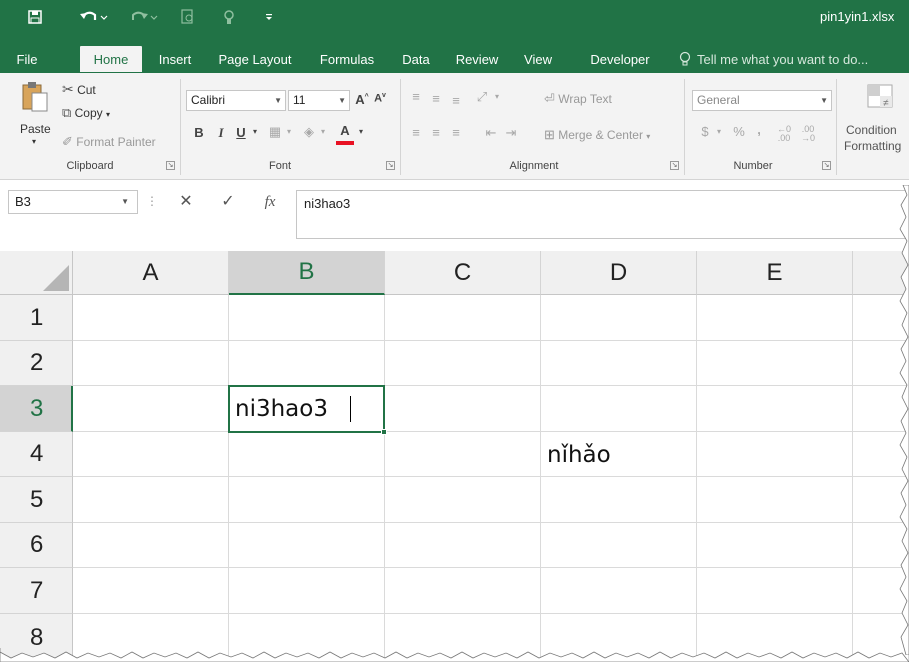 The height and width of the screenshot is (662, 909). I want to click on undo-icon, so click(94, 17).